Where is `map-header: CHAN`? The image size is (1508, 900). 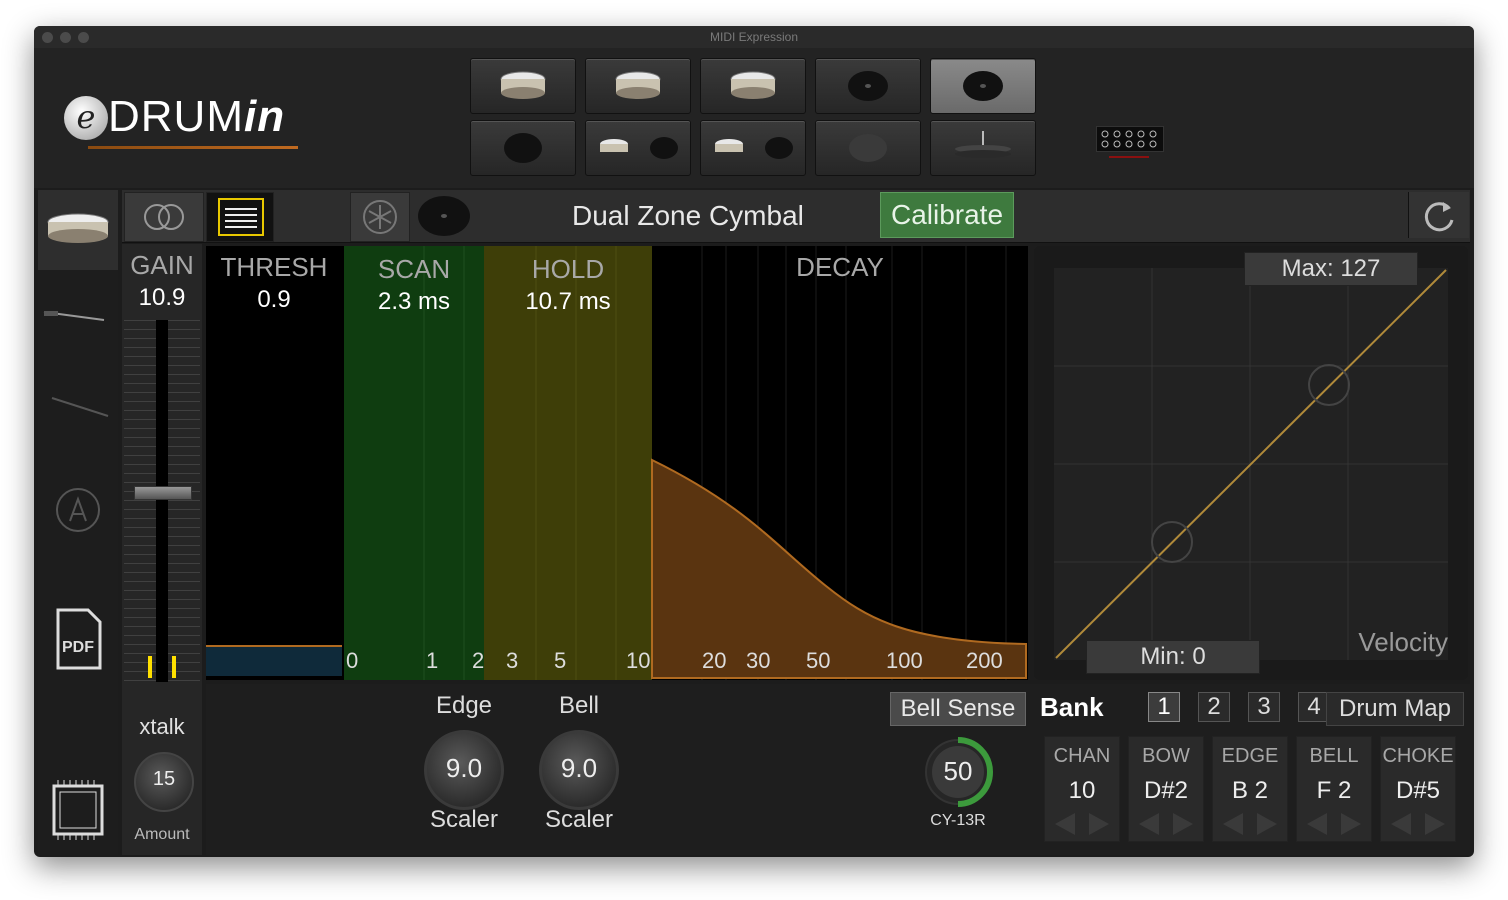
map-header: CHAN is located at coordinates (1082, 756).